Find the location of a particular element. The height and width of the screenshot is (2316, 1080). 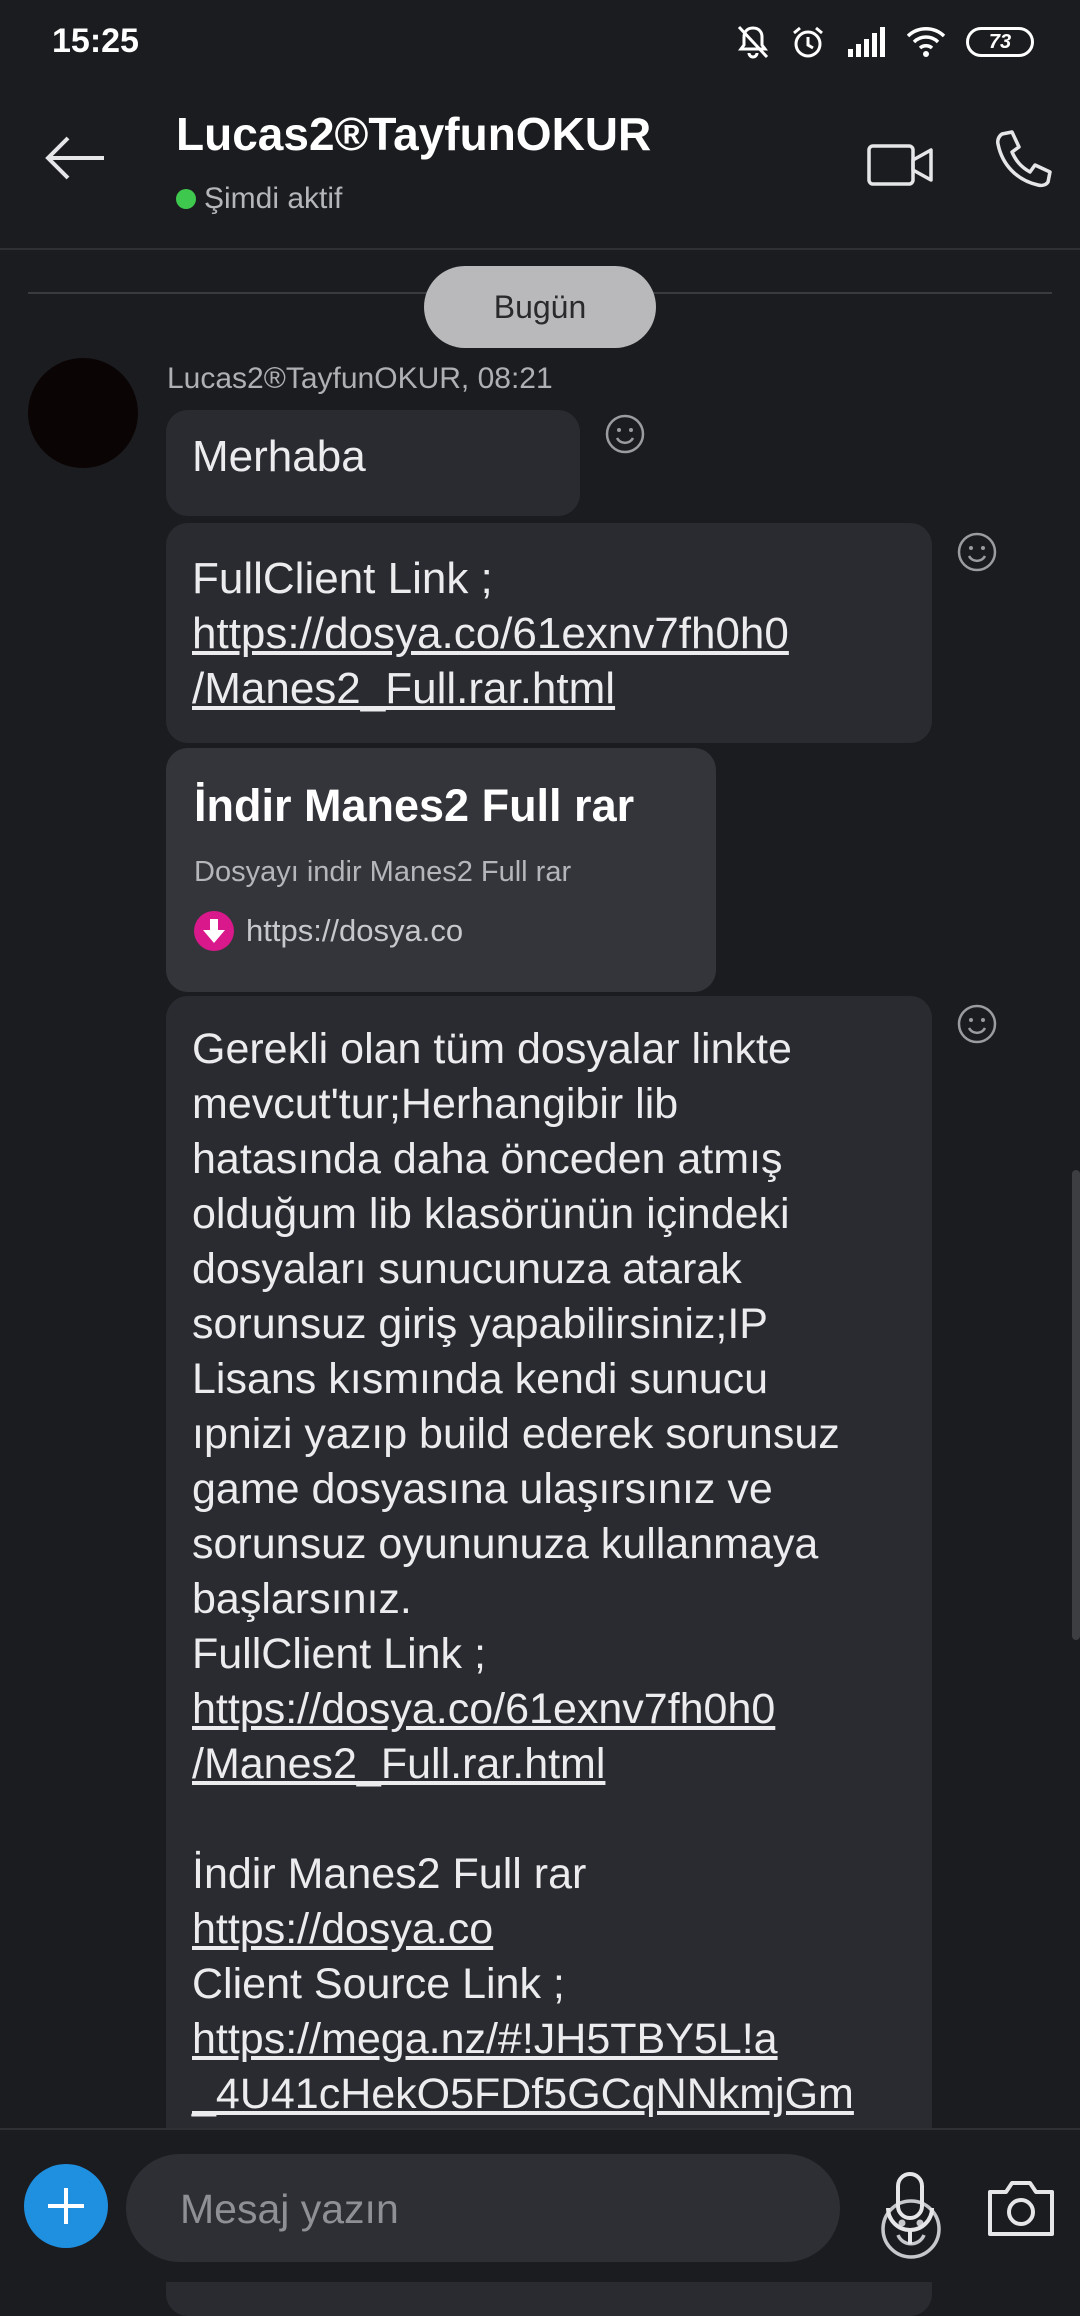

sender-meta: Lucas2®TayfunOKUR, 08:21 is located at coordinates (360, 378).